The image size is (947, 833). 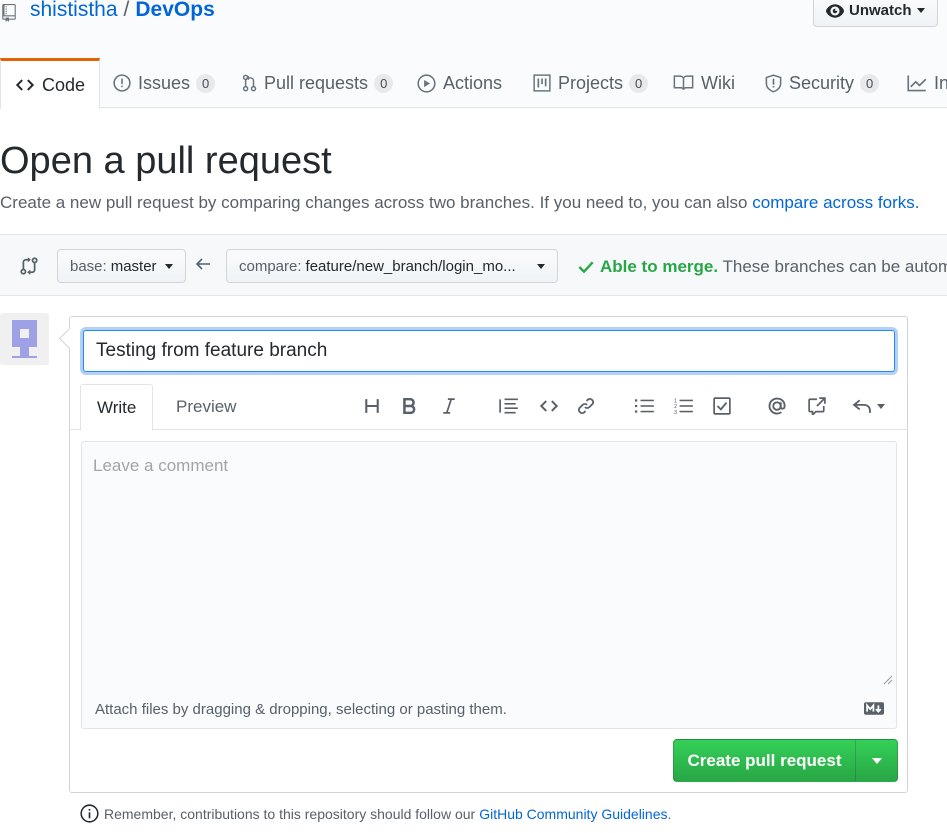 I want to click on repo-name-link: DevOps, so click(x=174, y=10).